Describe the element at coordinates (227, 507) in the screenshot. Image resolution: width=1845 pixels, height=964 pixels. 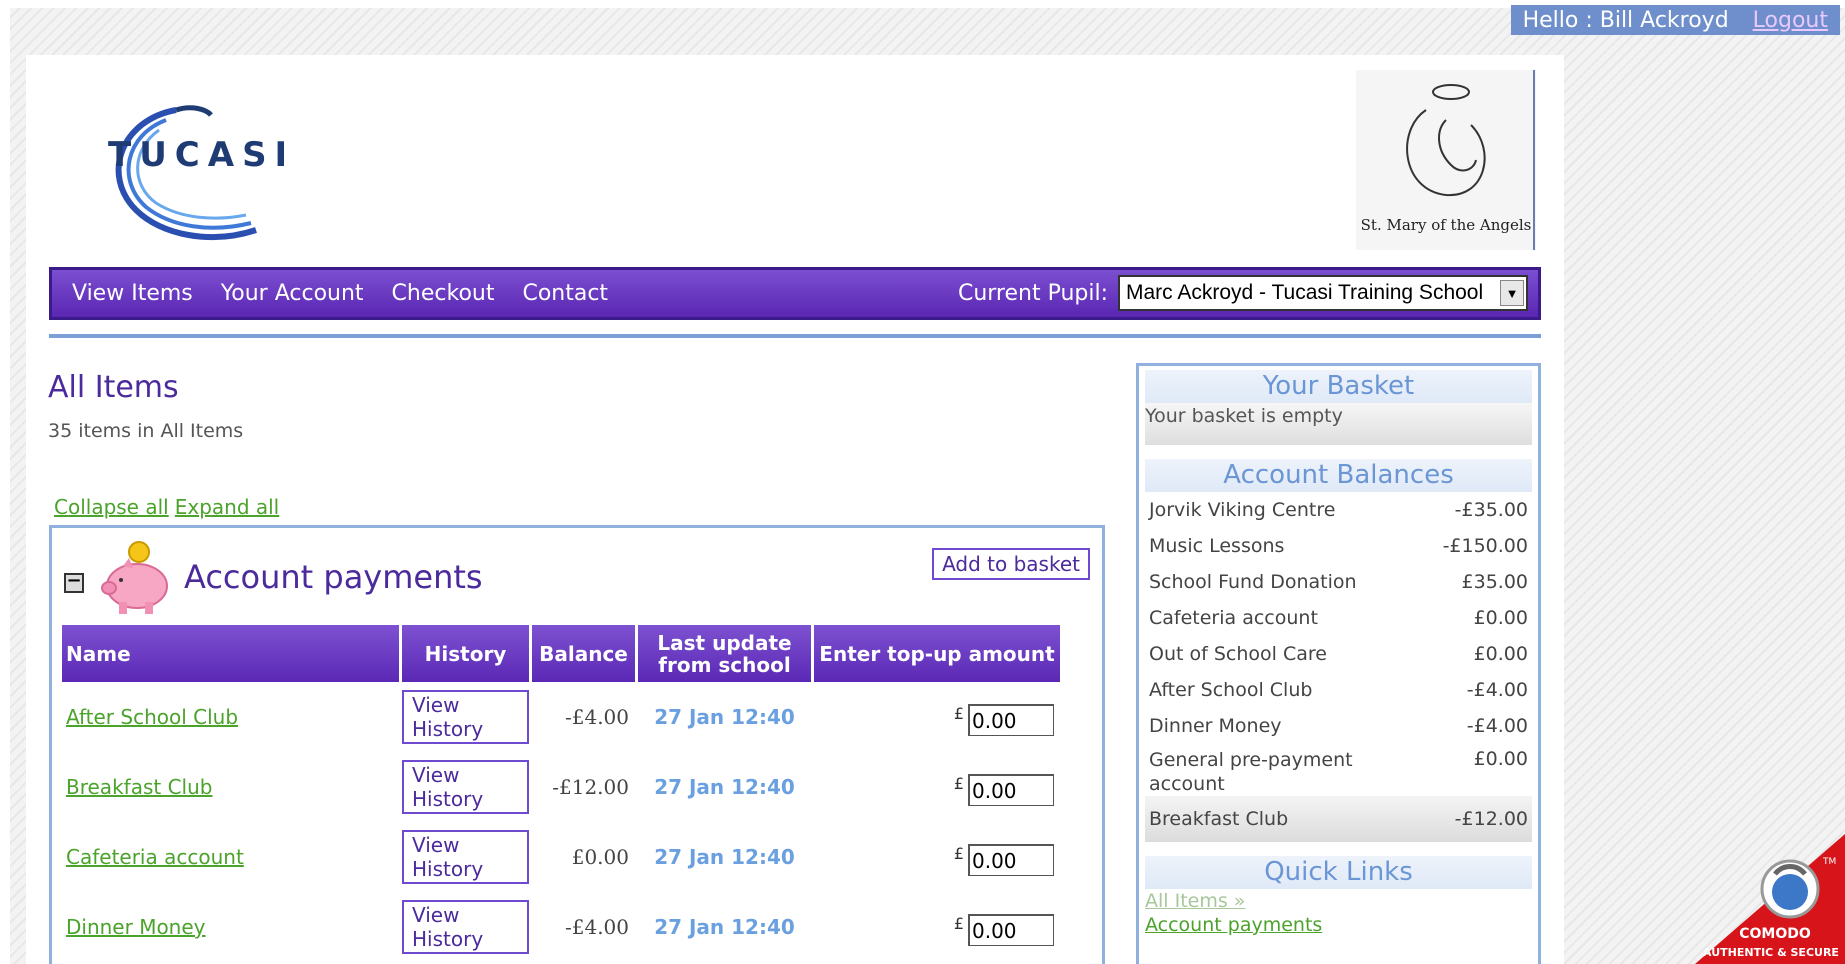
I see `expand-all-link: Expand all` at that location.